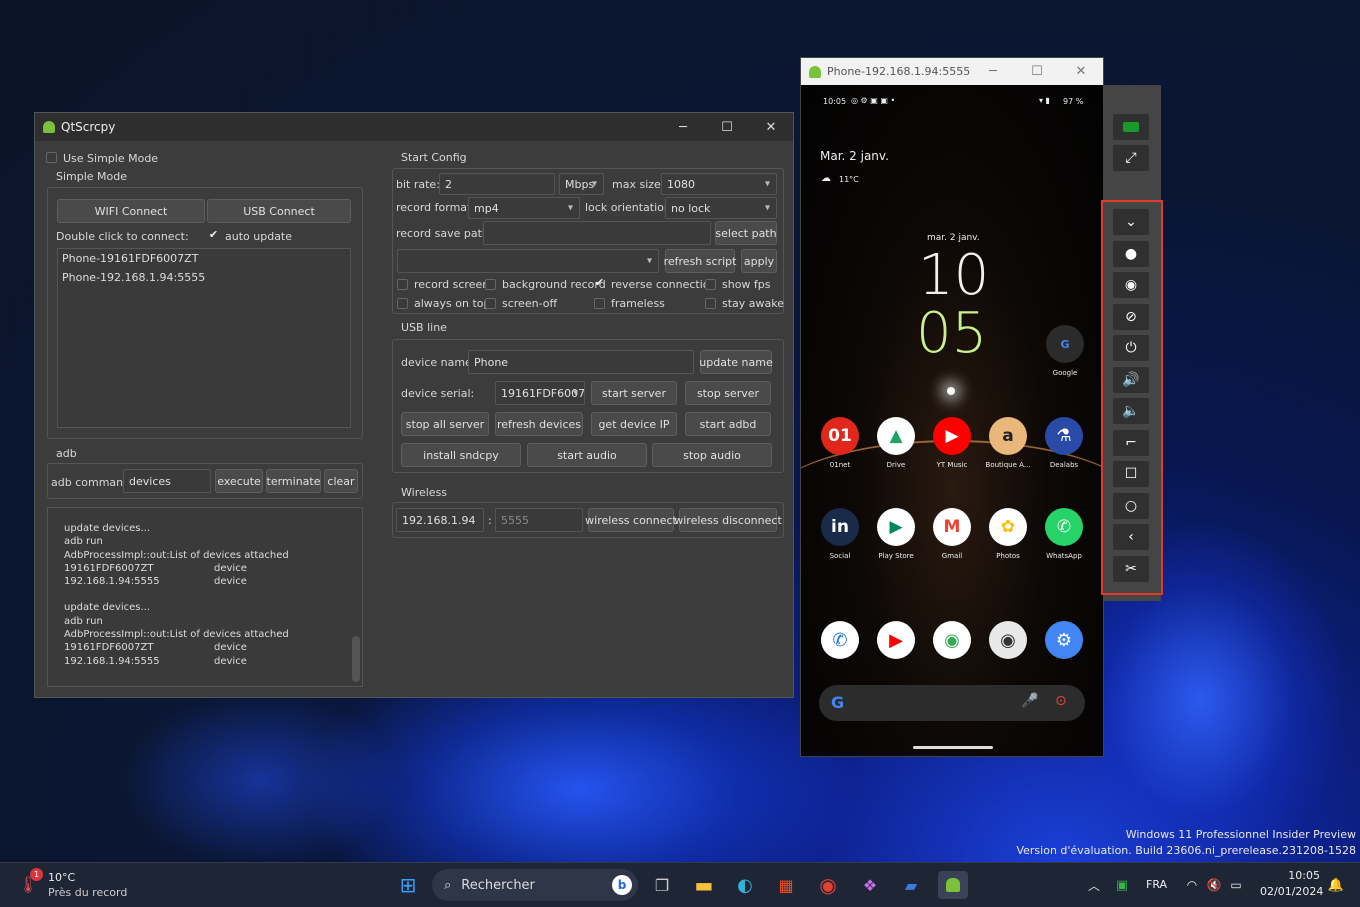  Describe the element at coordinates (539, 424) in the screenshot. I see `refresh-devices-button: refresh devices` at that location.